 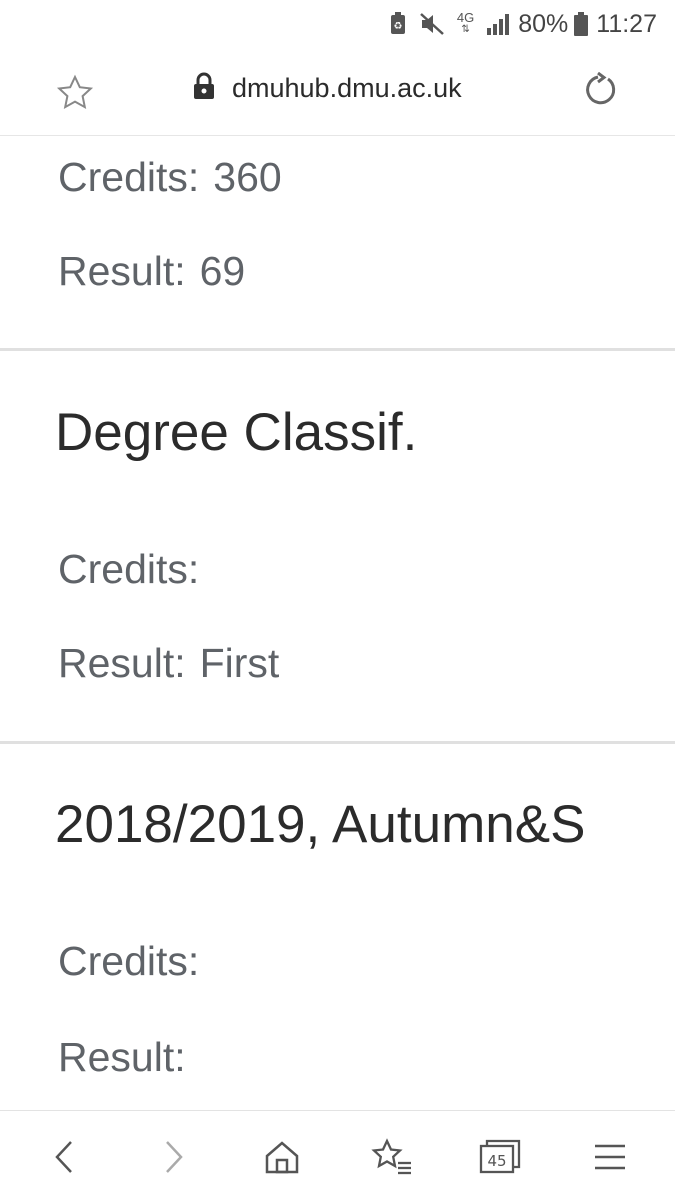 I want to click on clock-time: 11:27, so click(x=626, y=23).